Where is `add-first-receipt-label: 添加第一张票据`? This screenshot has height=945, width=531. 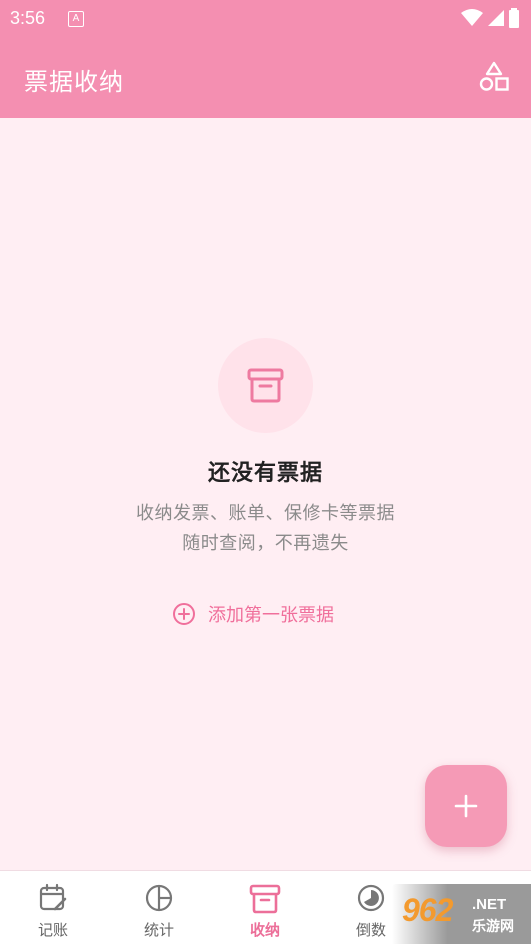 add-first-receipt-label: 添加第一张票据 is located at coordinates (271, 615).